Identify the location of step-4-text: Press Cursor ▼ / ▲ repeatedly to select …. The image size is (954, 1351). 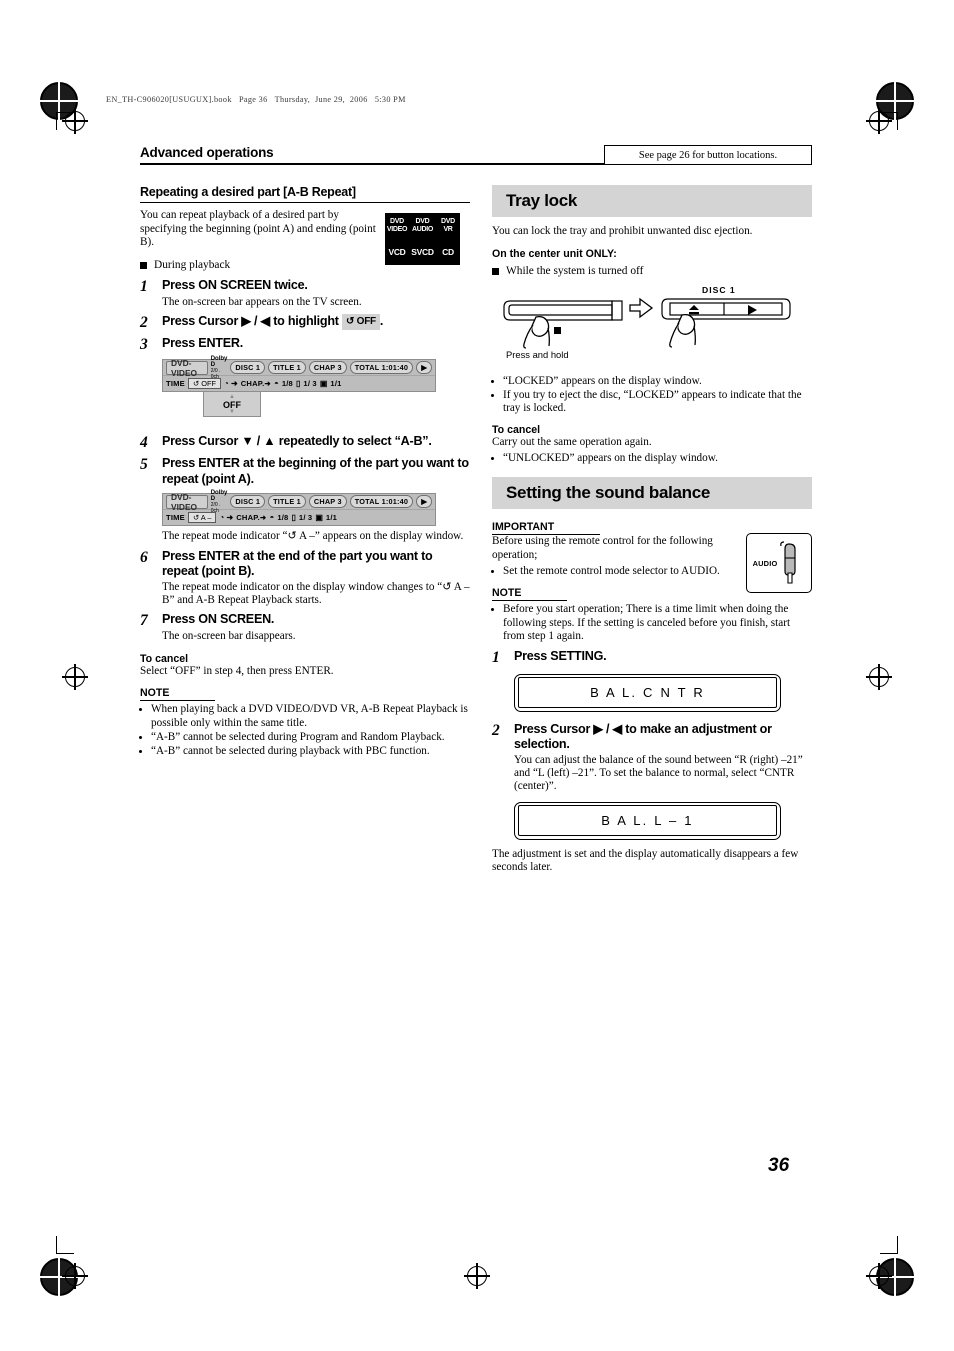
(297, 441).